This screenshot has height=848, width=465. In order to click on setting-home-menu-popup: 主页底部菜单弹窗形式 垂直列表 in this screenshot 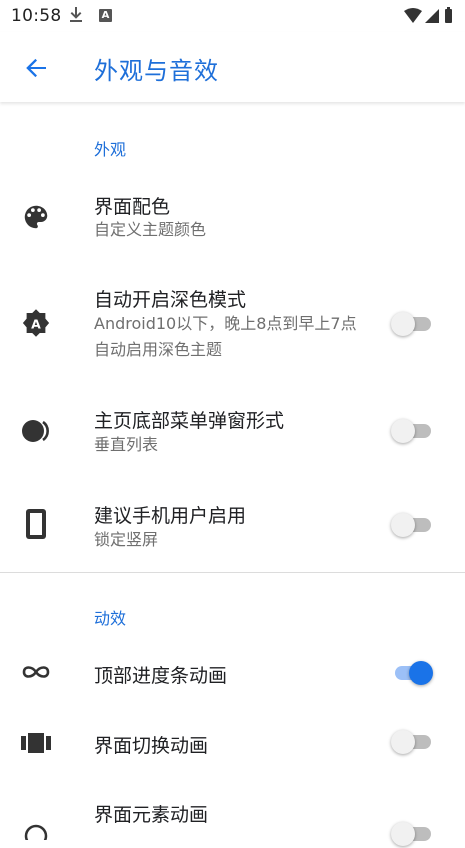, I will do `click(232, 433)`.